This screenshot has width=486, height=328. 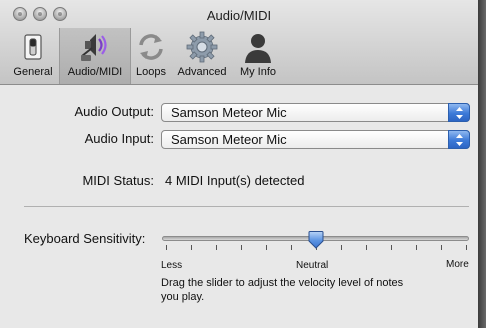 What do you see at coordinates (482, 164) in the screenshot?
I see `desktop-background` at bounding box center [482, 164].